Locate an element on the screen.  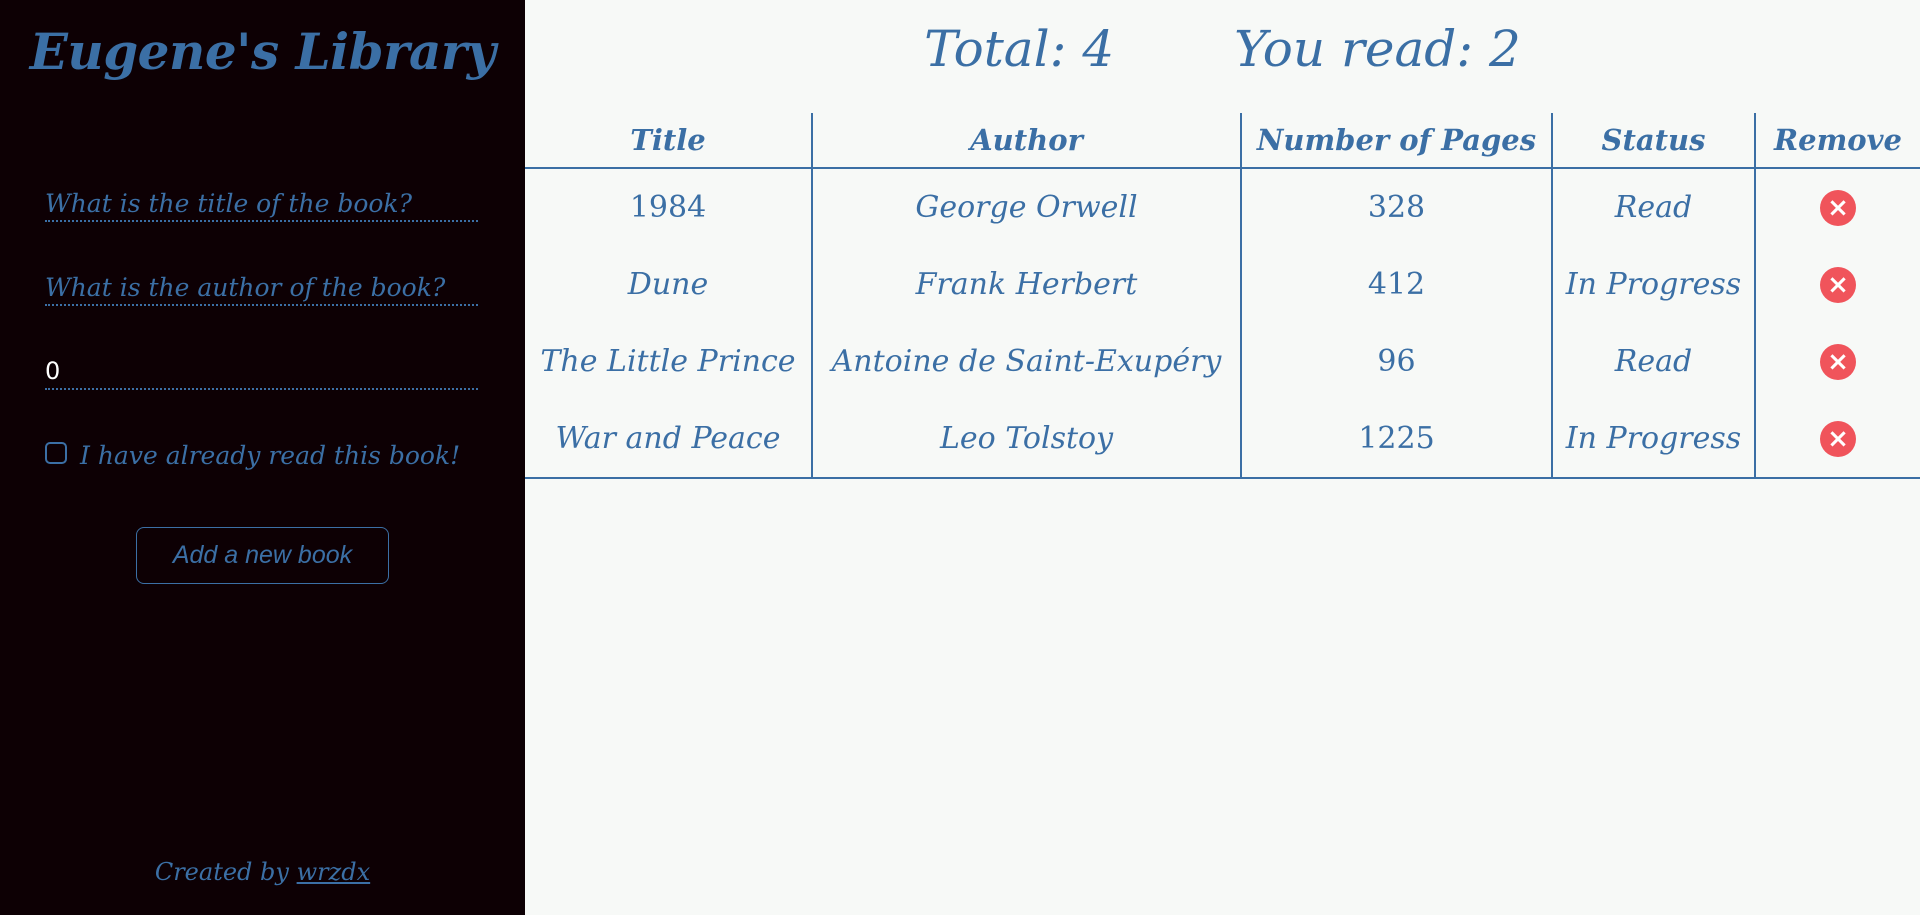
book-title: The Little Prince is located at coordinates (668, 361).